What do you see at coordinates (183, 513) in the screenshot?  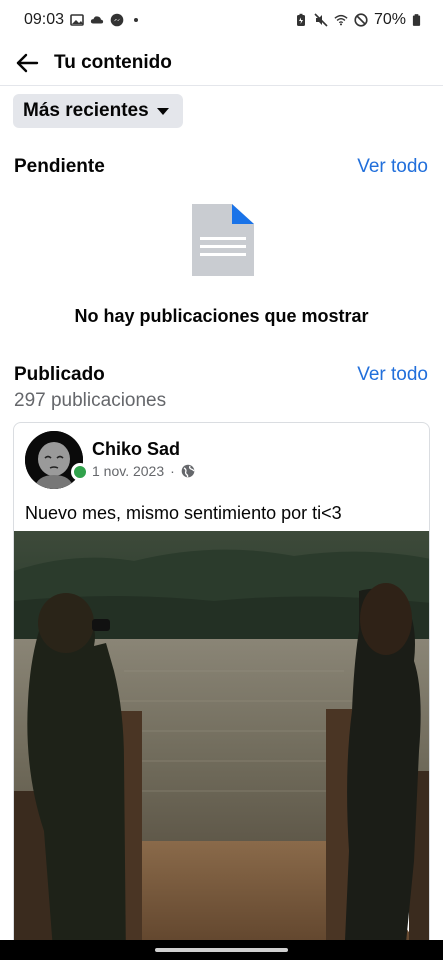 I see `post-caption: Nuevo mes, mismo sentimiento por ti<3` at bounding box center [183, 513].